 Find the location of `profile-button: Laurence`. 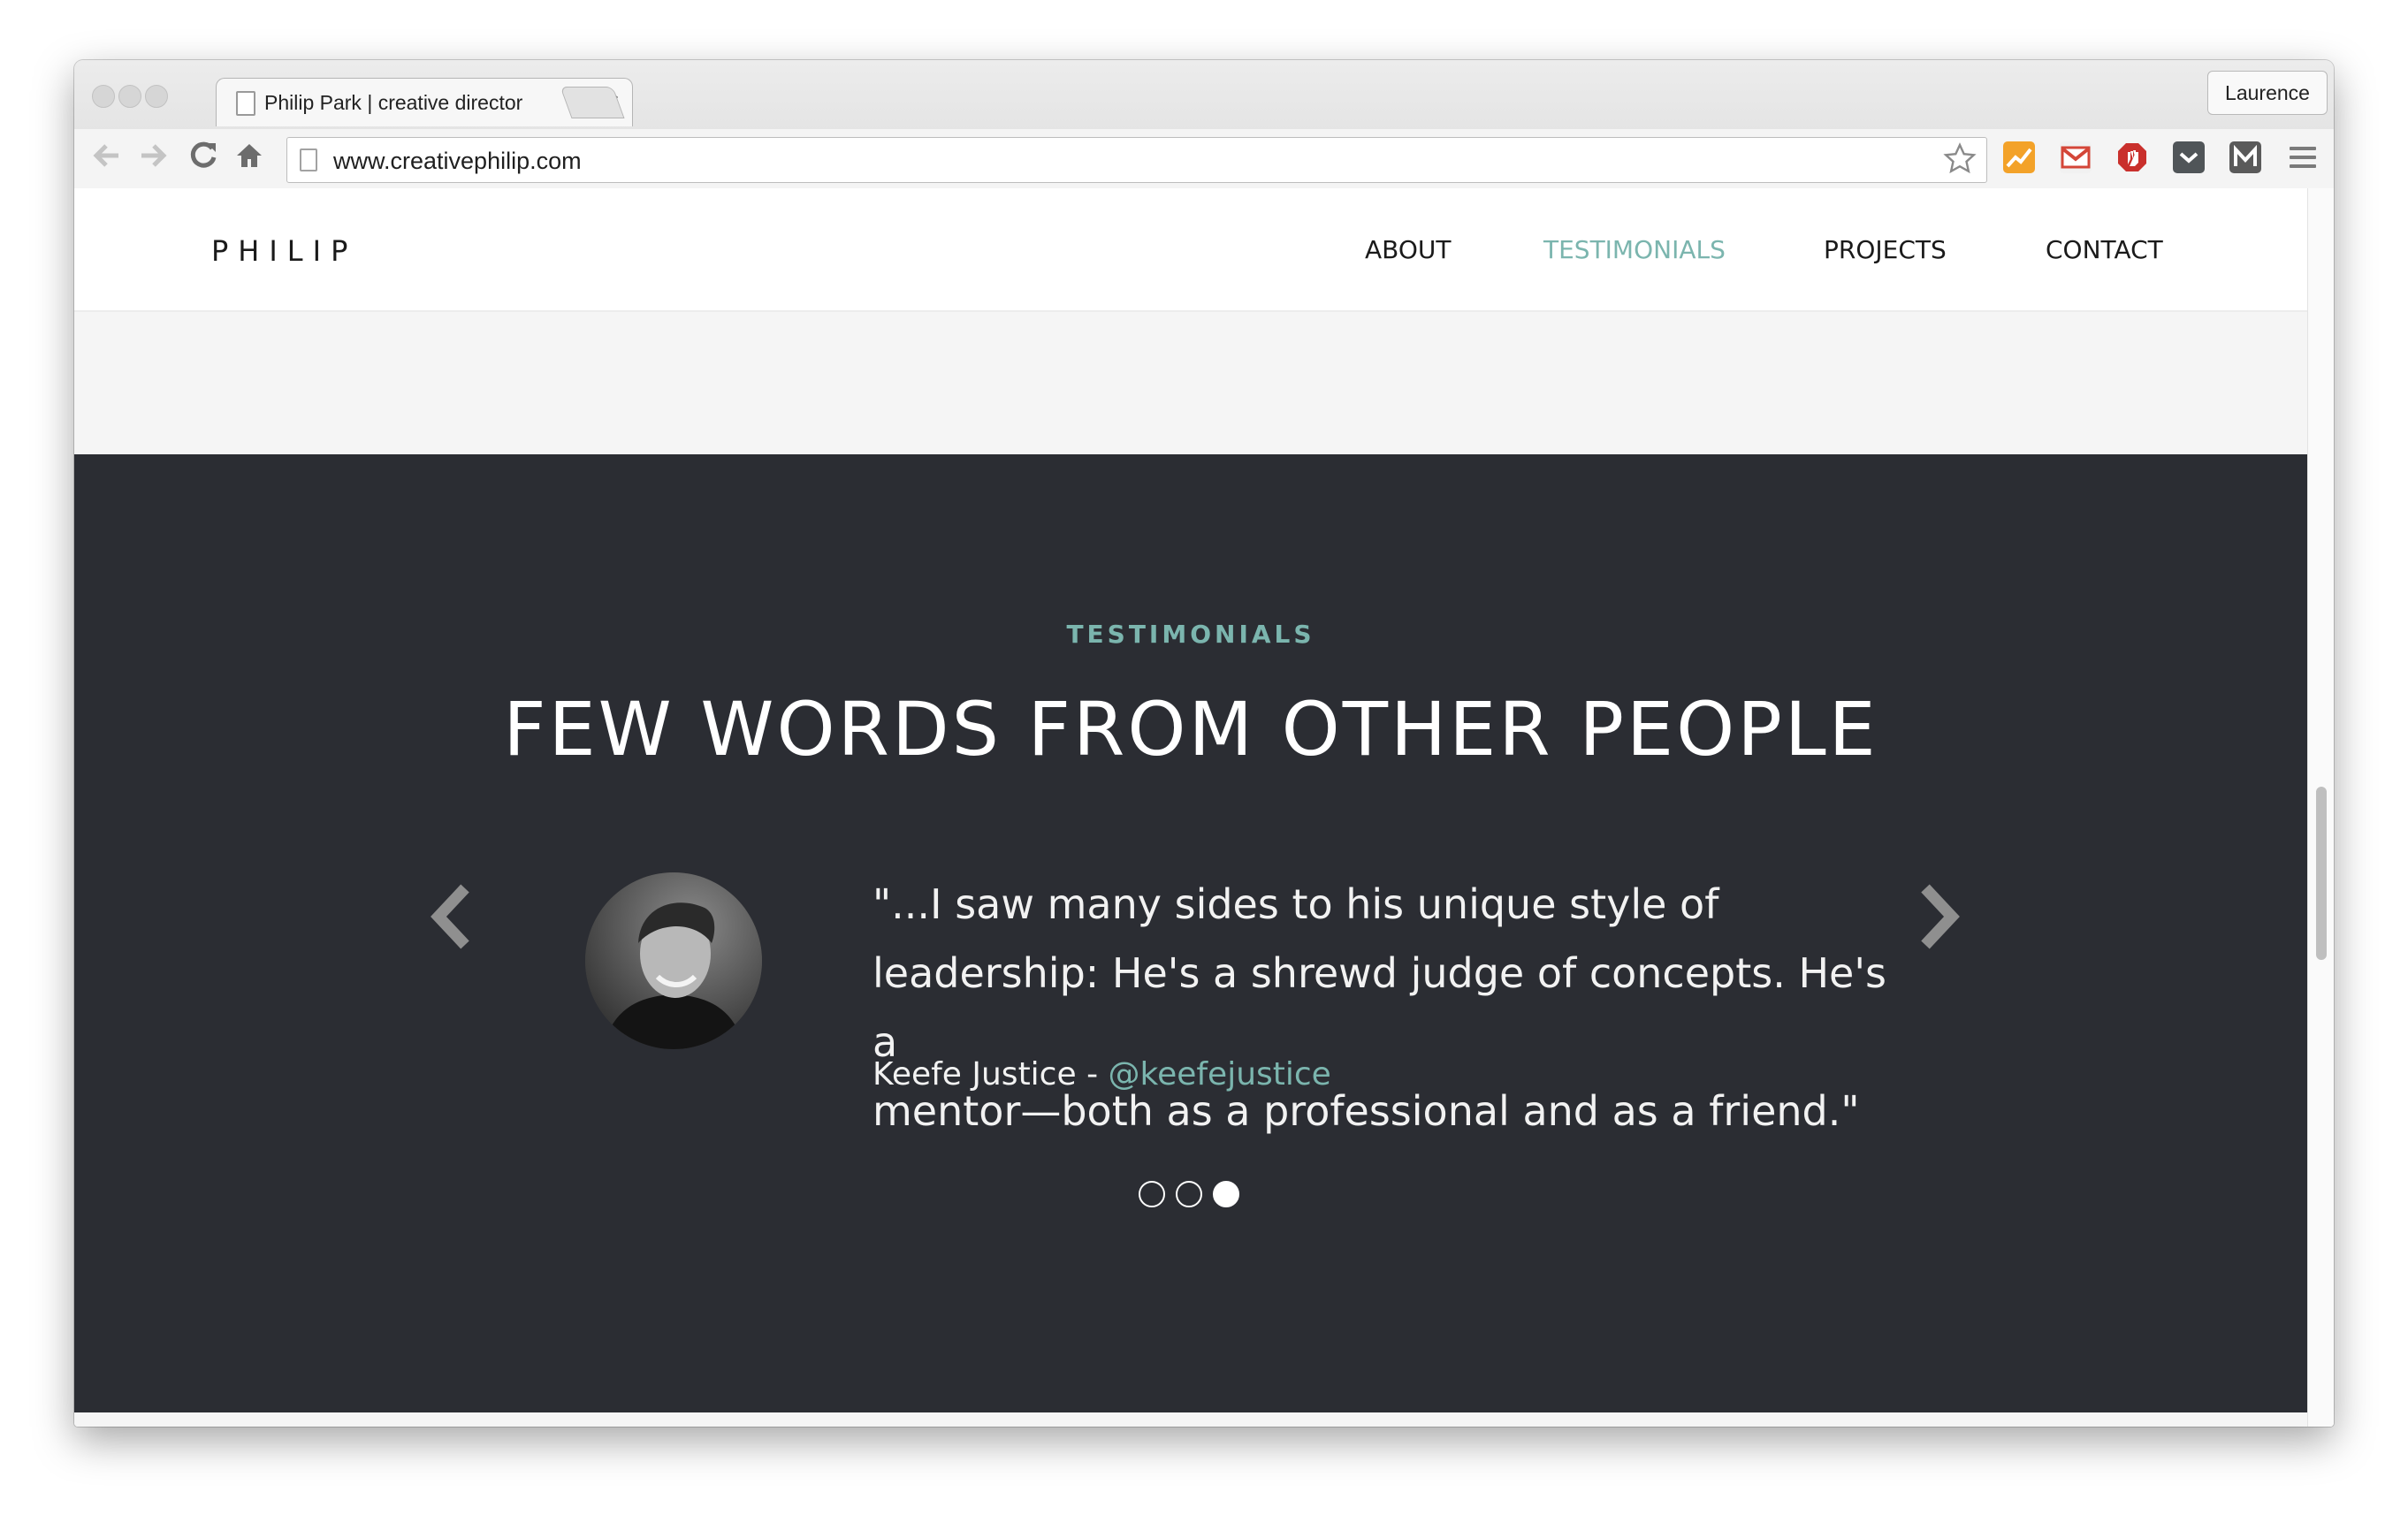

profile-button: Laurence is located at coordinates (2267, 93).